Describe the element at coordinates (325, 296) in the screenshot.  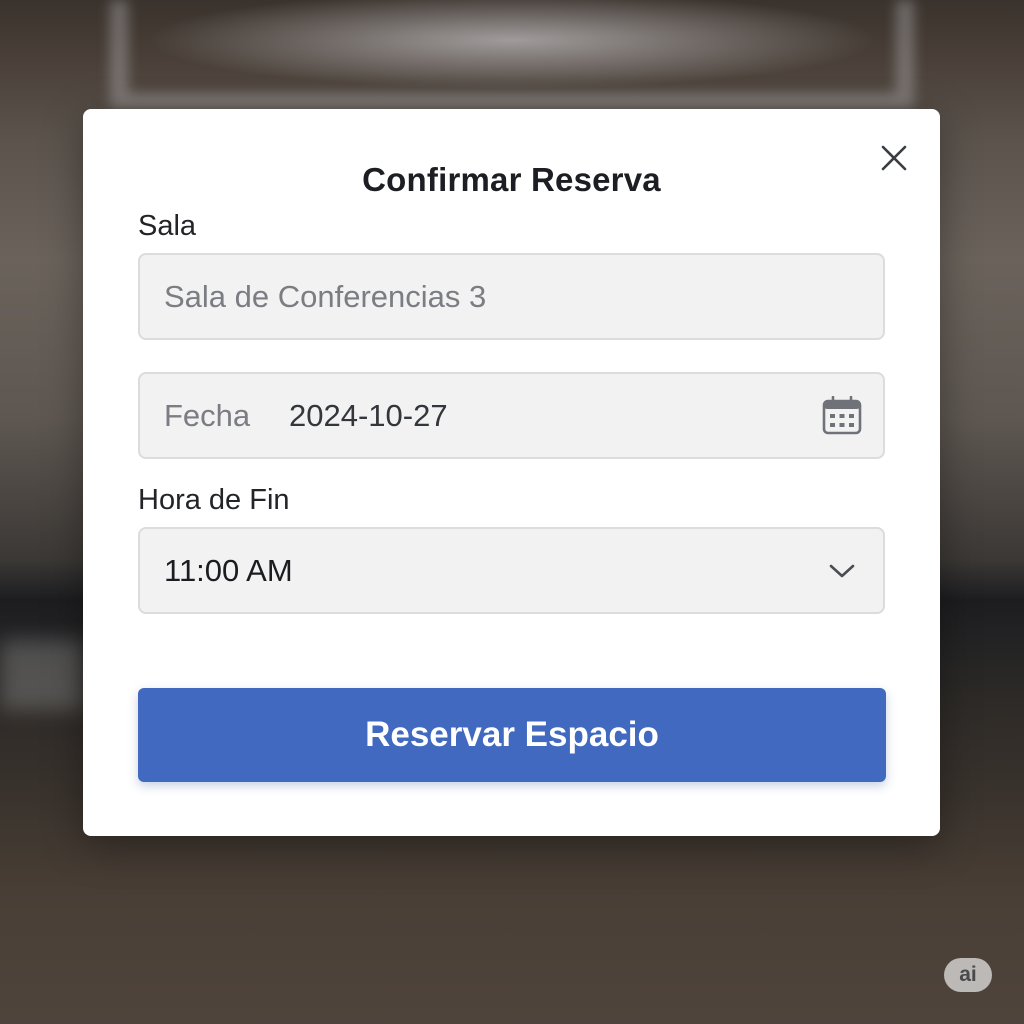
I see `room-input-placeholder: Sala de Conferencias 3` at that location.